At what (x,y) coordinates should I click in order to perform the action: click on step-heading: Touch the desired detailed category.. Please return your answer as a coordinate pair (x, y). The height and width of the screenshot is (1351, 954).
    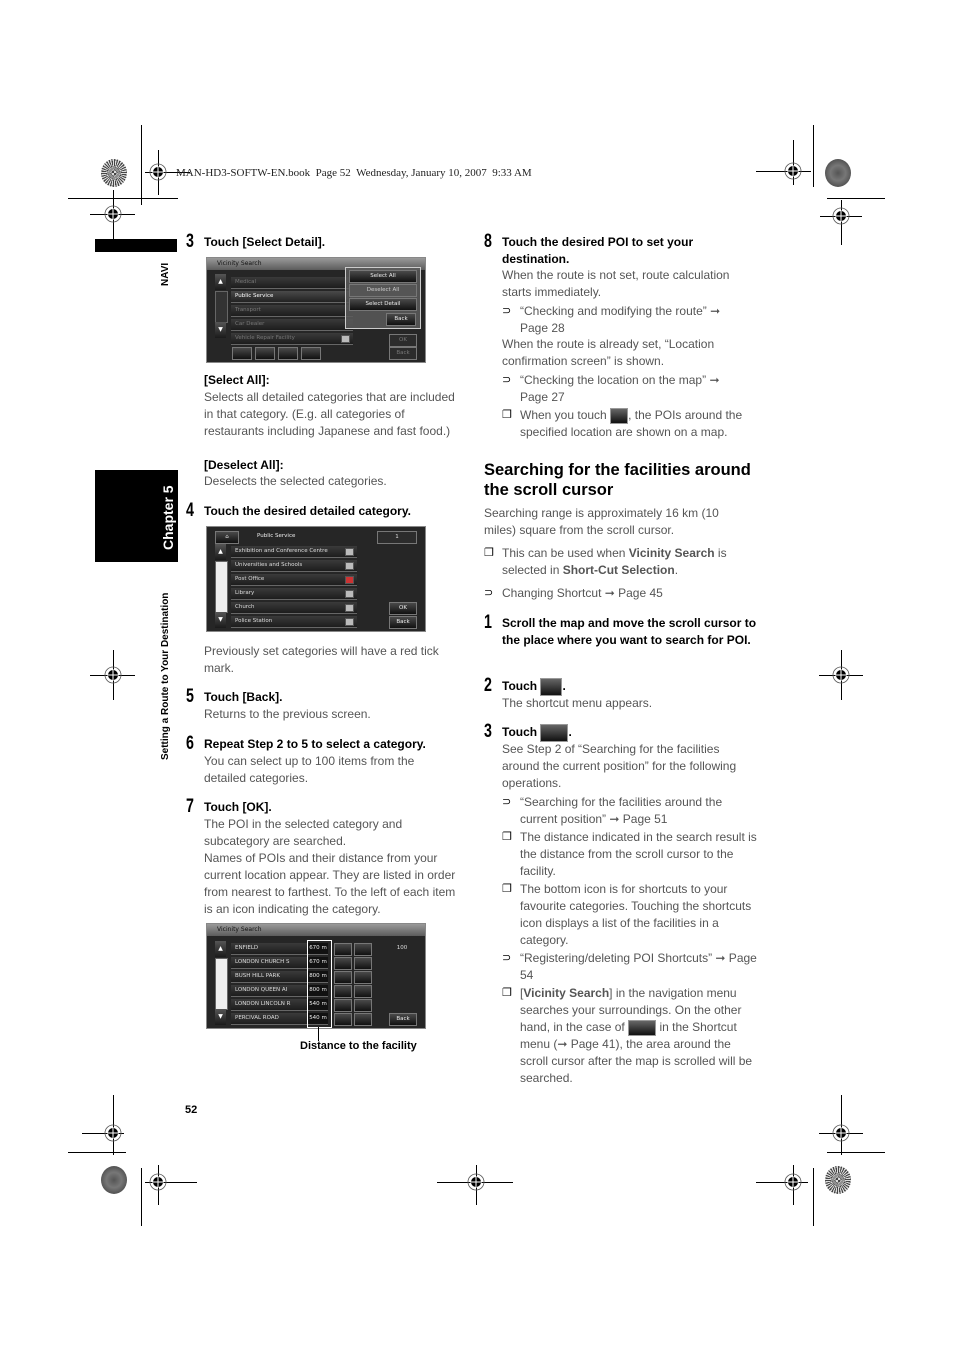
    Looking at the image, I should click on (307, 511).